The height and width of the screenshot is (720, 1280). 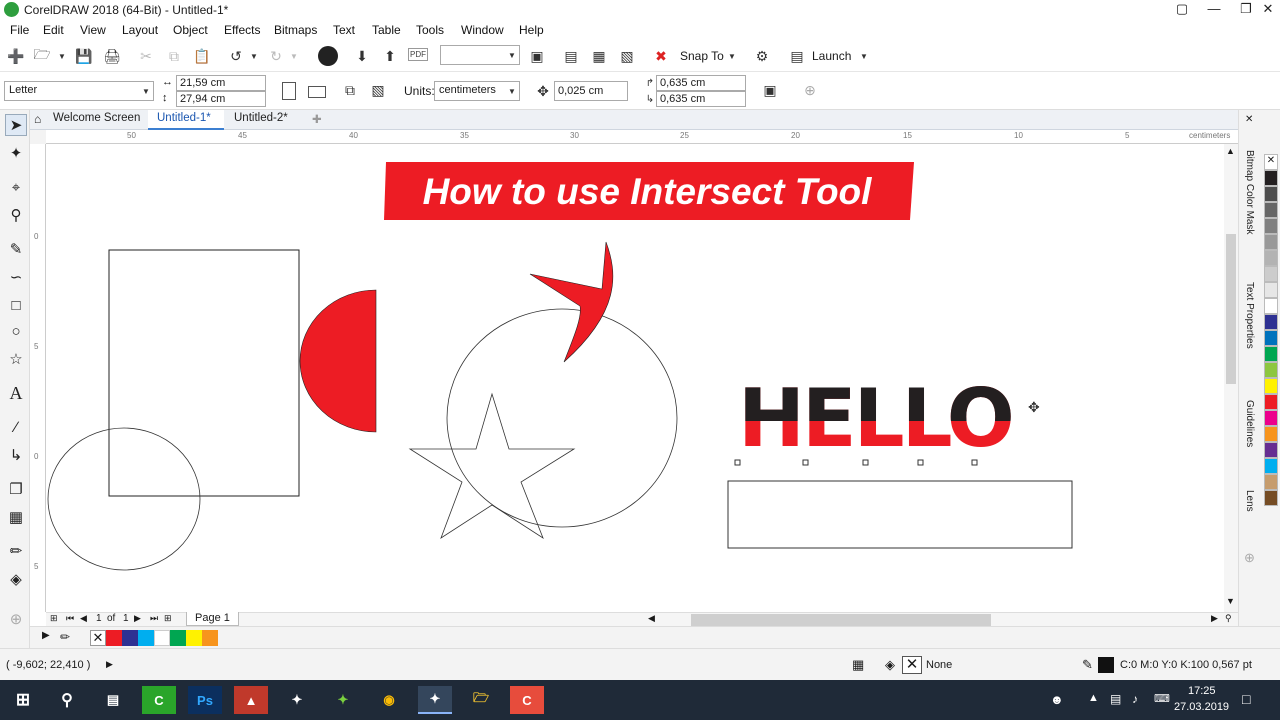 I want to click on horizontal-ruler: 50 45 40 35 30 25 20 15 10 5 centimeters, so click(x=642, y=137).